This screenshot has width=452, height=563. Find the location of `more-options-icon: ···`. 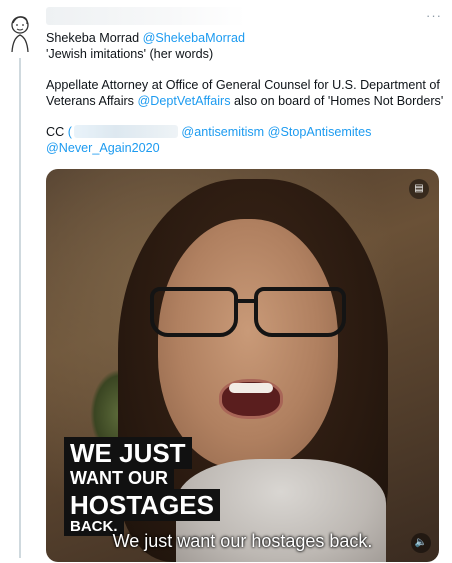

more-options-icon: ··· is located at coordinates (434, 15).